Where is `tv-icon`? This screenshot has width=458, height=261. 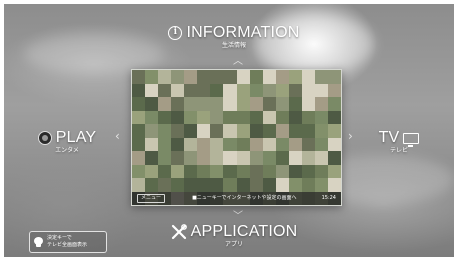 tv-icon is located at coordinates (411, 139).